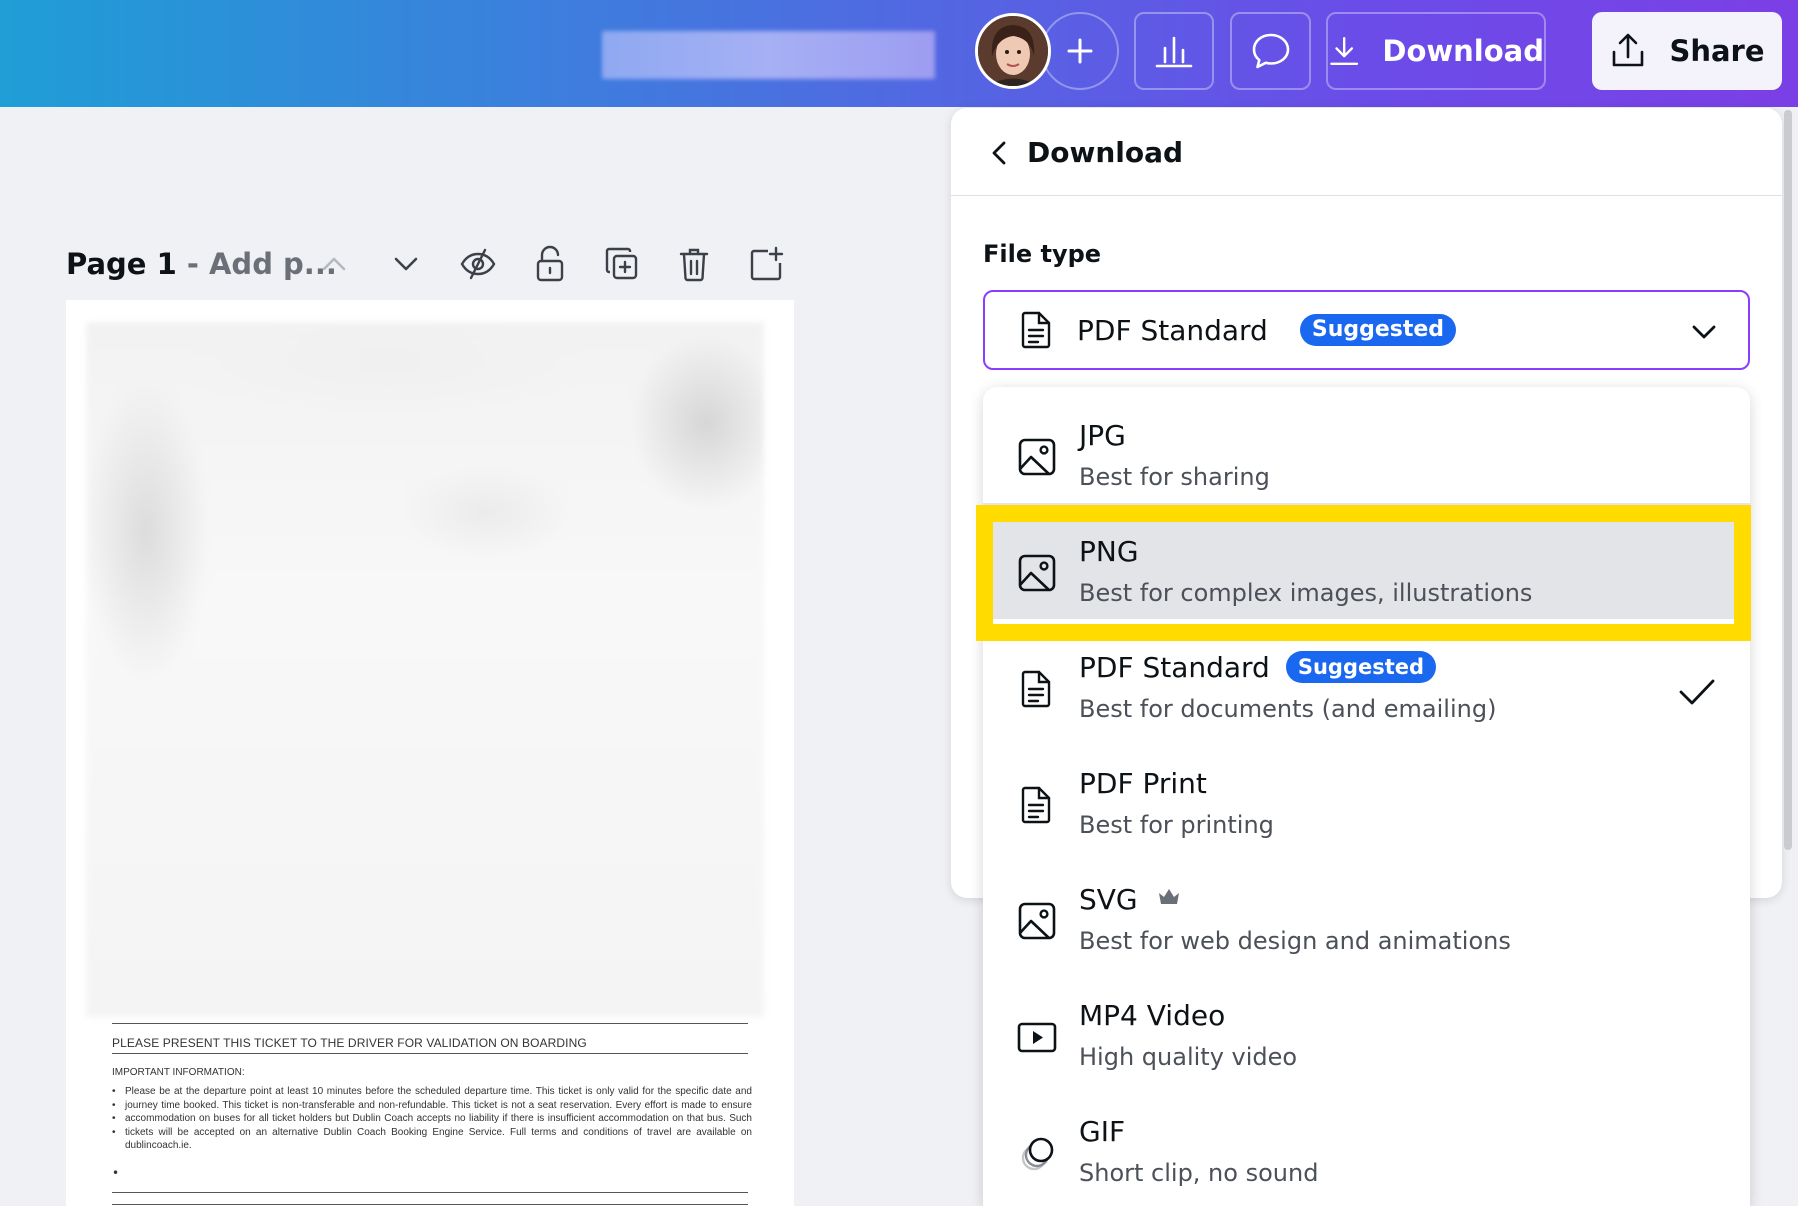 This screenshot has height=1206, width=1798. What do you see at coordinates (1295, 941) in the screenshot?
I see `option-description: Best for web design and animations` at bounding box center [1295, 941].